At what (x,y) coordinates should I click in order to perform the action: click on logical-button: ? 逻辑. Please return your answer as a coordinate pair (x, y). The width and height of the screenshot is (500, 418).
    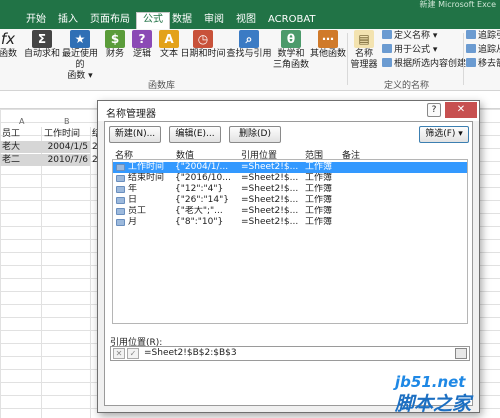
    Looking at the image, I should click on (142, 44).